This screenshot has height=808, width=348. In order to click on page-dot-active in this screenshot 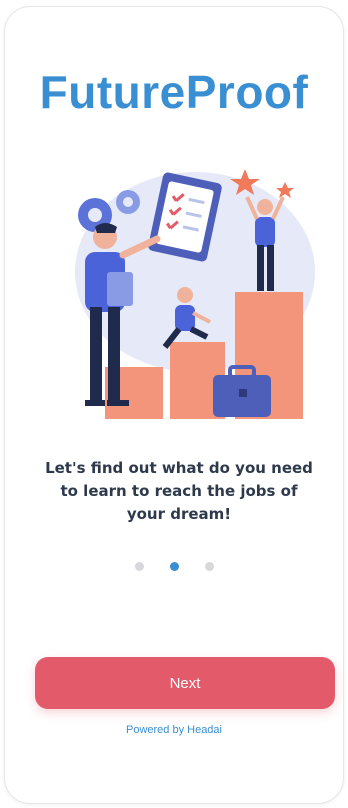, I will do `click(174, 566)`.